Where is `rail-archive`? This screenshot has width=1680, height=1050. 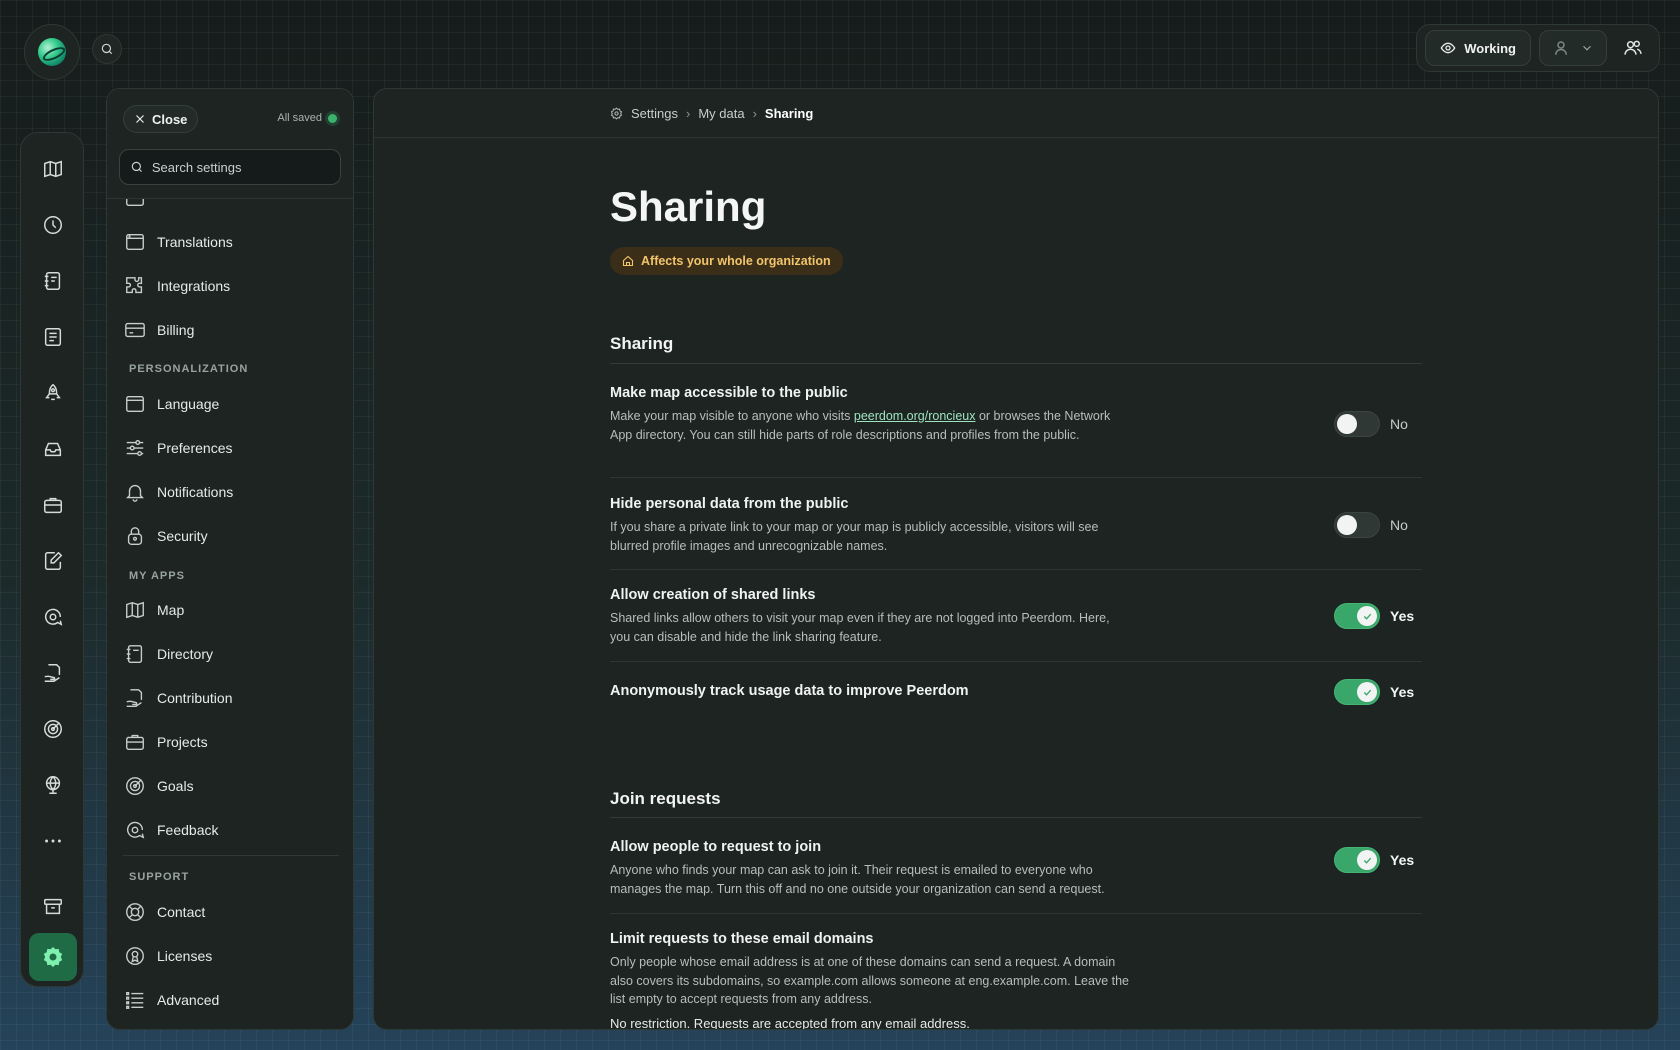 rail-archive is located at coordinates (53, 907).